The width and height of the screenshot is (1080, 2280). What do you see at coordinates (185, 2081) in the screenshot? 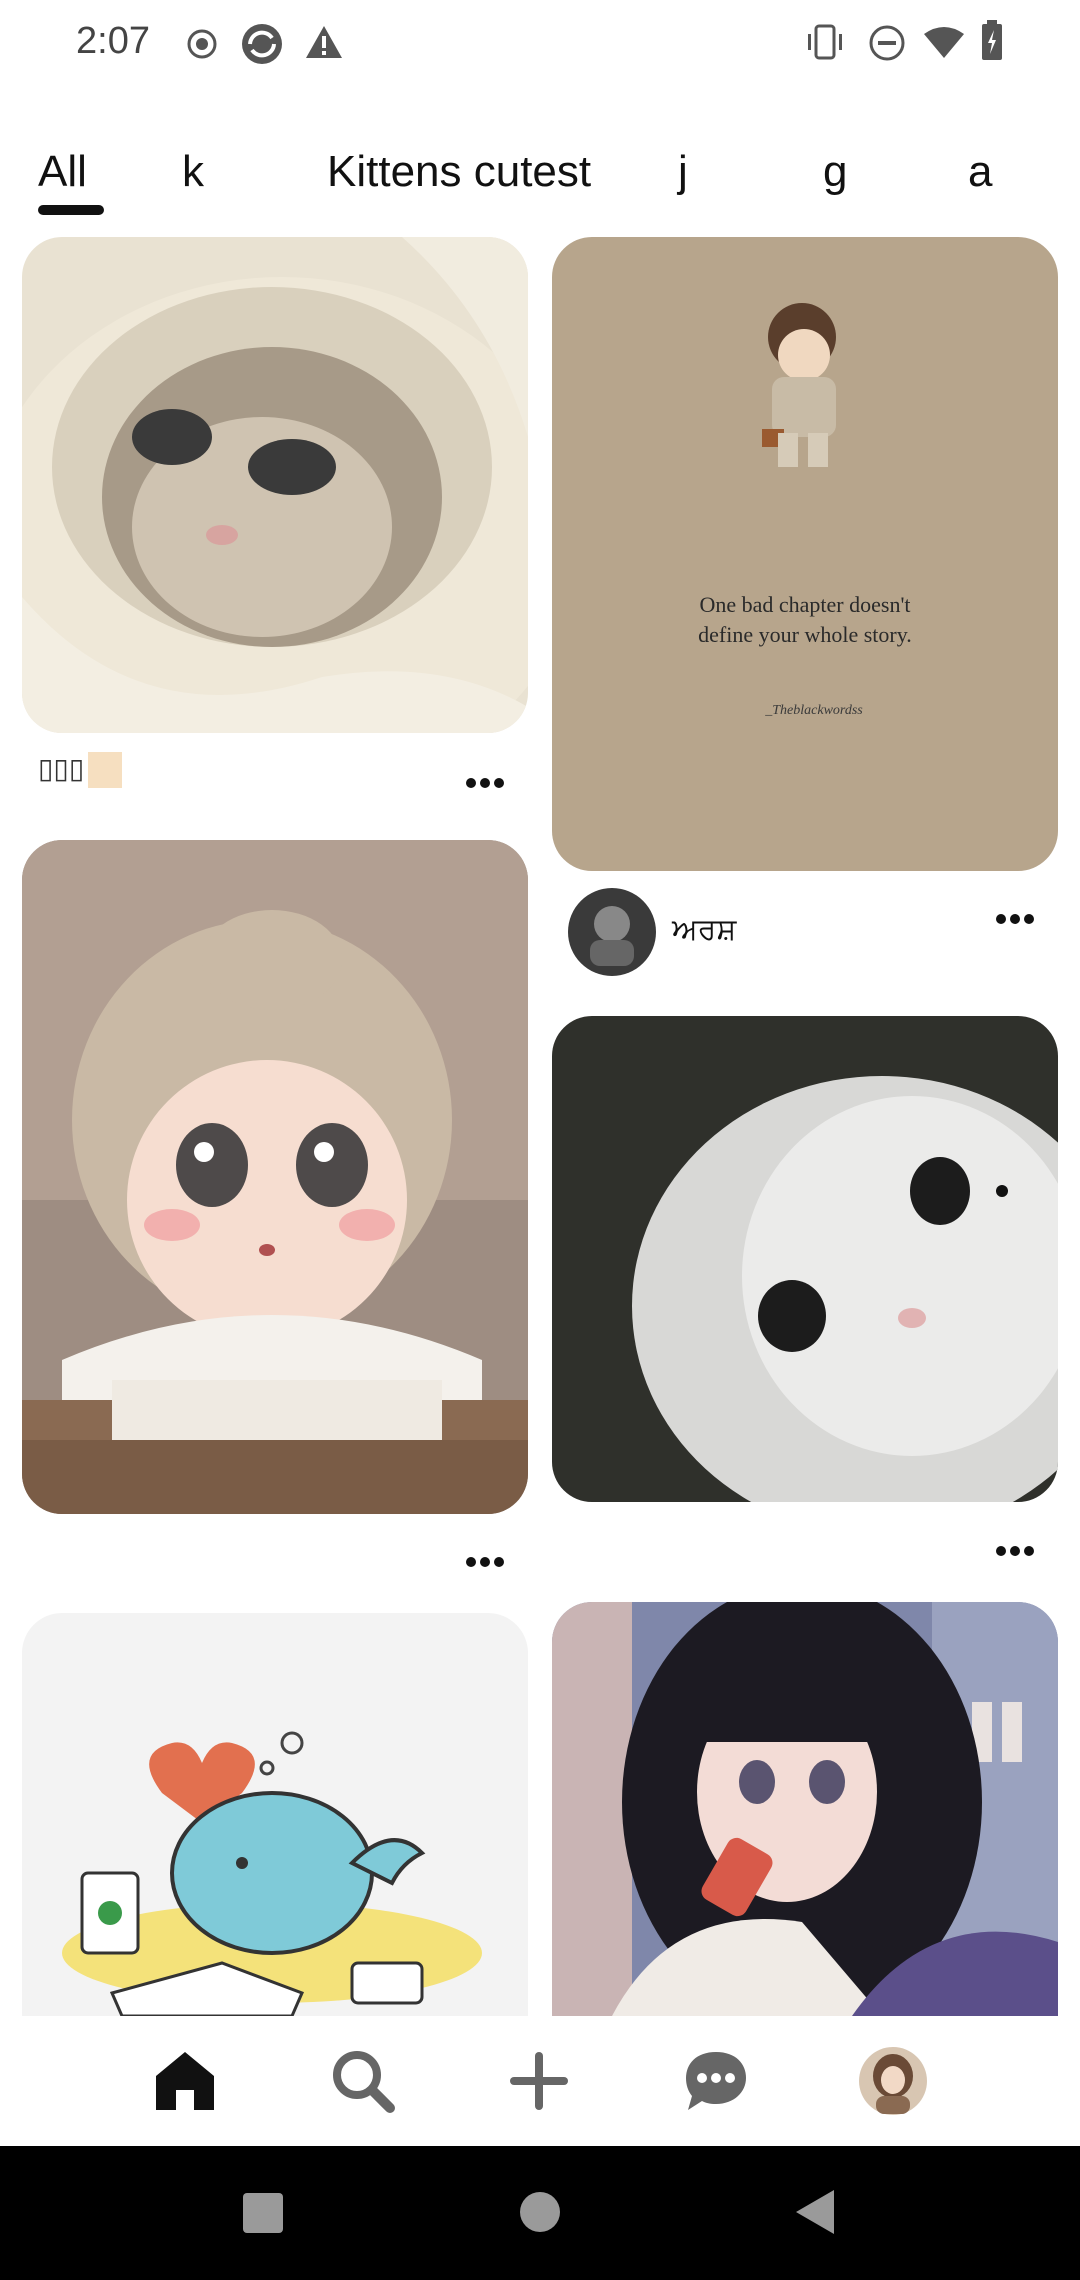
I see `home-icon` at bounding box center [185, 2081].